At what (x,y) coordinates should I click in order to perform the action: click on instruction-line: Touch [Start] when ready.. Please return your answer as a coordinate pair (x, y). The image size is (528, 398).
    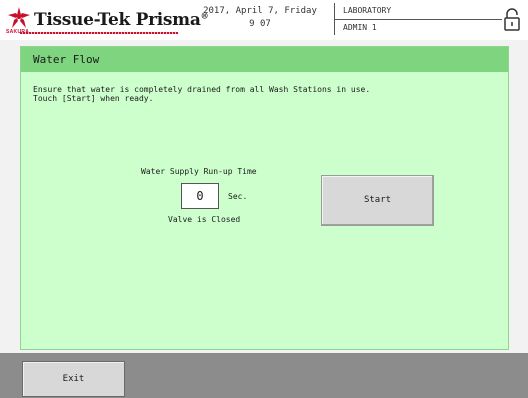
    Looking at the image, I should click on (93, 98).